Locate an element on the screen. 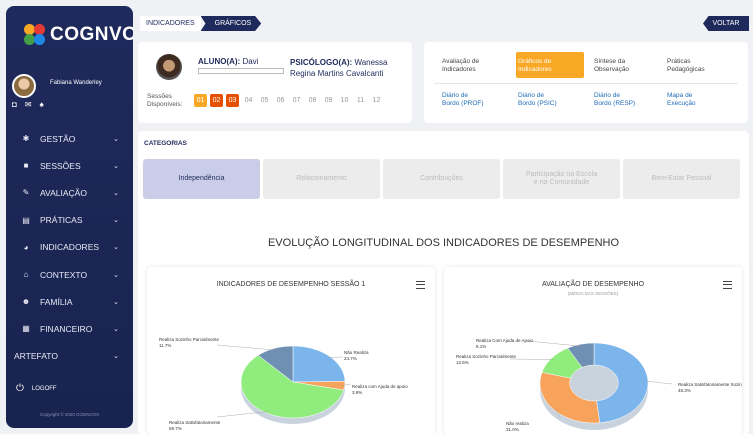  session-button: 03 is located at coordinates (232, 100).